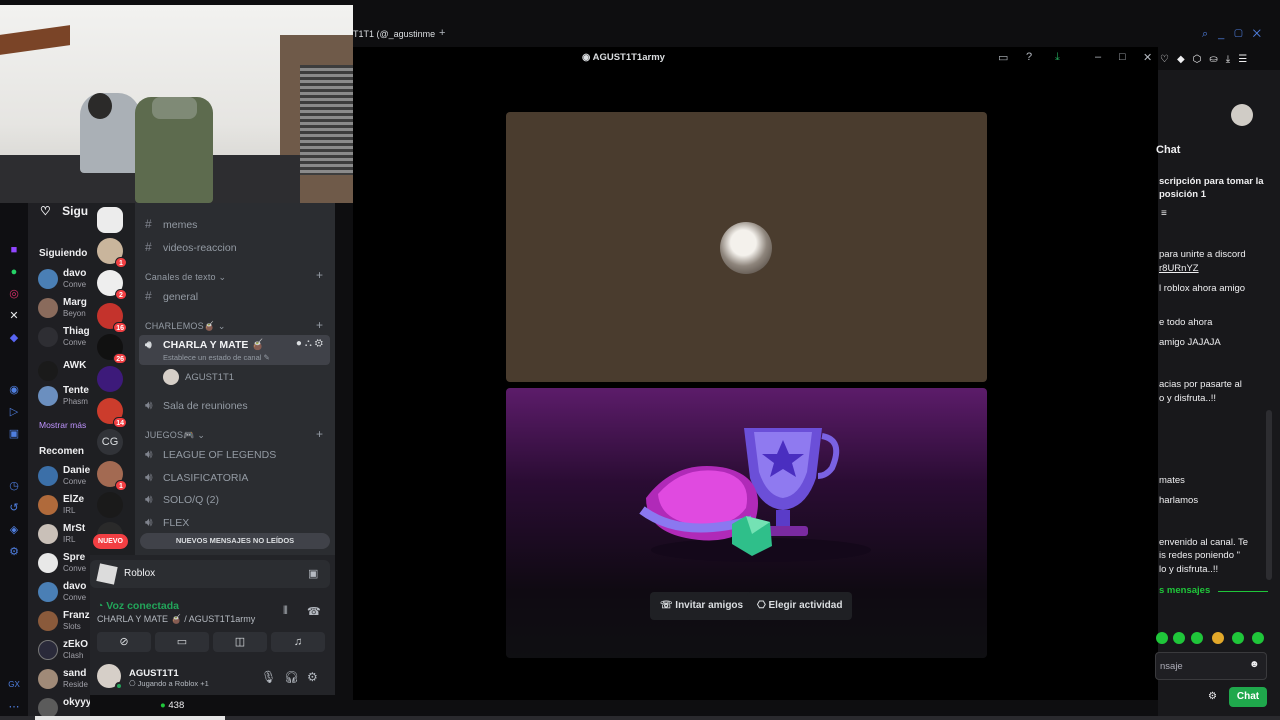  What do you see at coordinates (64, 505) in the screenshot?
I see `recommended-item: ElZe IRL` at bounding box center [64, 505].